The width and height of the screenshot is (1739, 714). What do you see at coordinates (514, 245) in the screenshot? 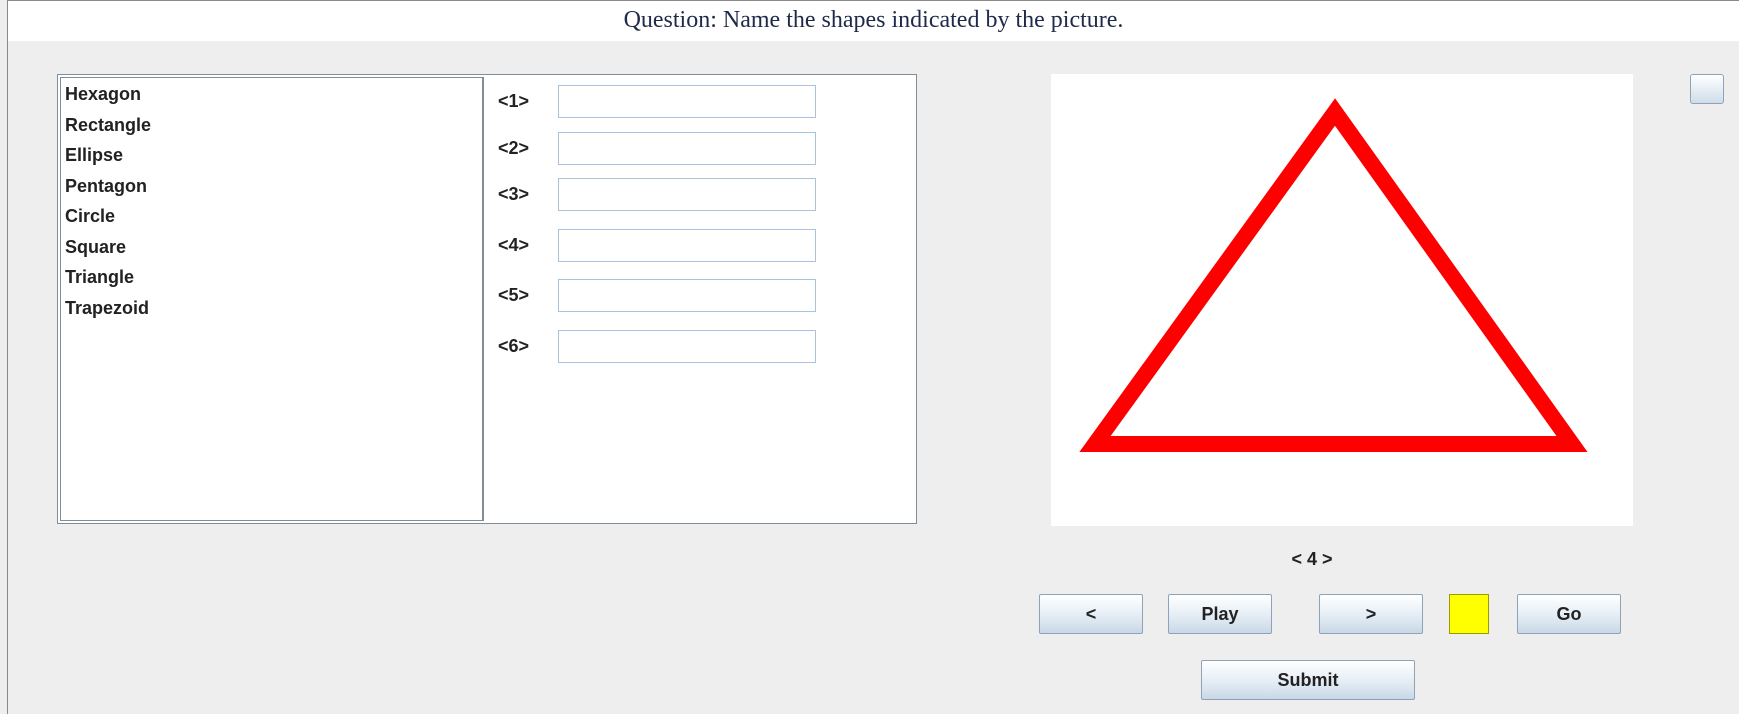
I see `answer-label-4: <4>` at bounding box center [514, 245].